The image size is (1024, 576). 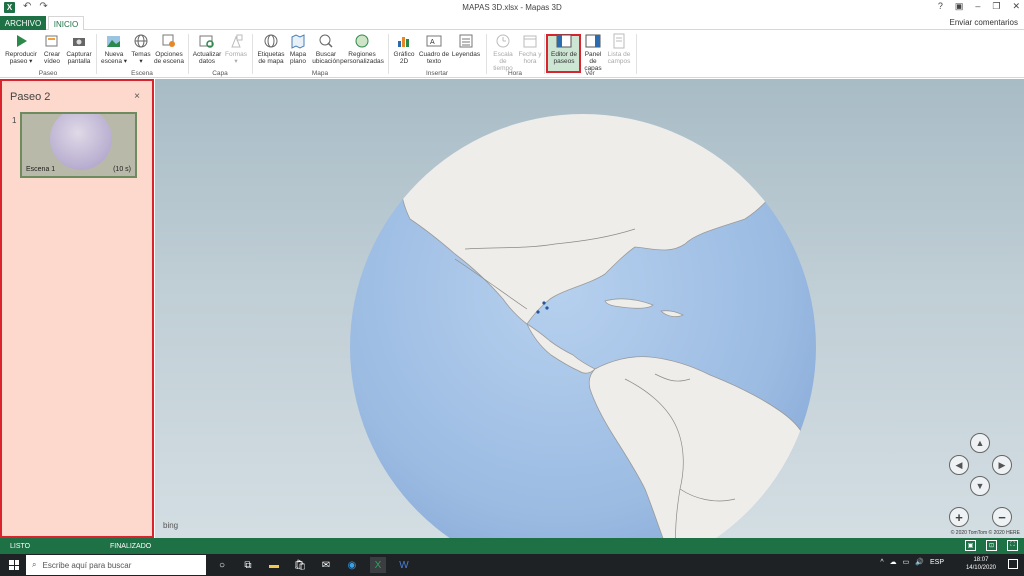 What do you see at coordinates (593, 41) in the screenshot?
I see `layer-pane-icon` at bounding box center [593, 41].